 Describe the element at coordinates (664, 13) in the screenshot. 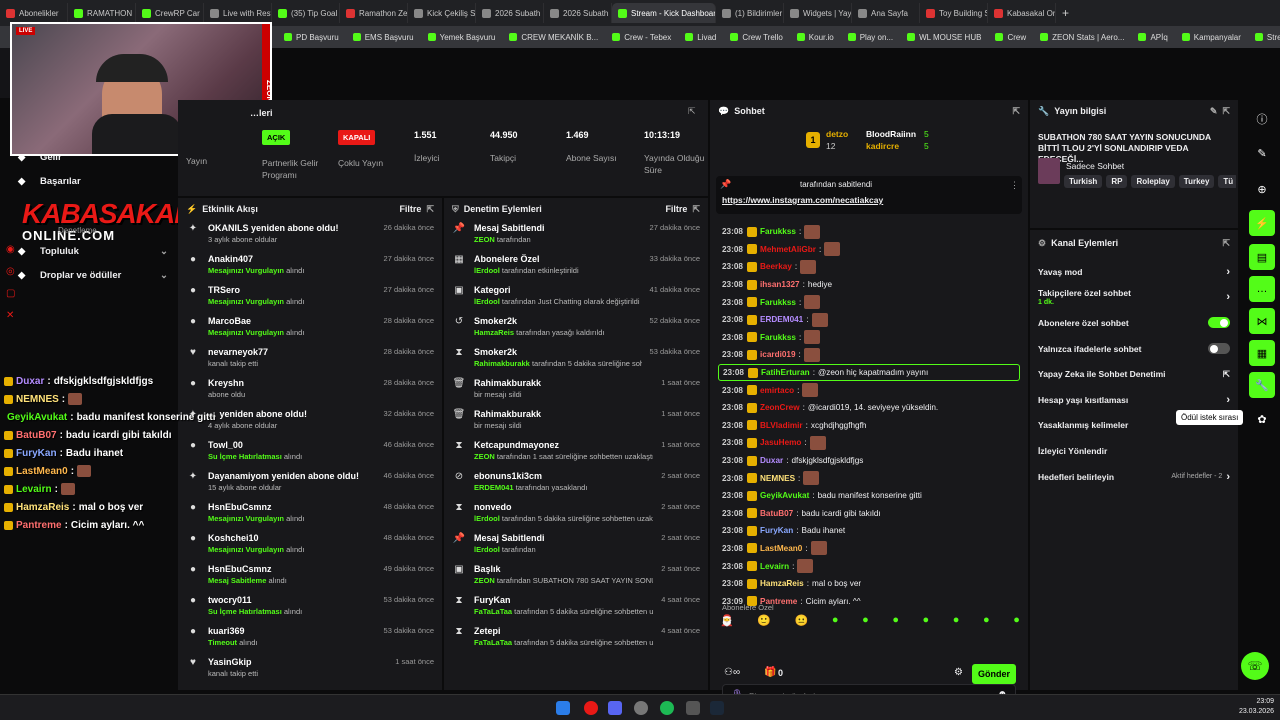

I see `browser-tab: Stream - Kick Dashboard` at that location.